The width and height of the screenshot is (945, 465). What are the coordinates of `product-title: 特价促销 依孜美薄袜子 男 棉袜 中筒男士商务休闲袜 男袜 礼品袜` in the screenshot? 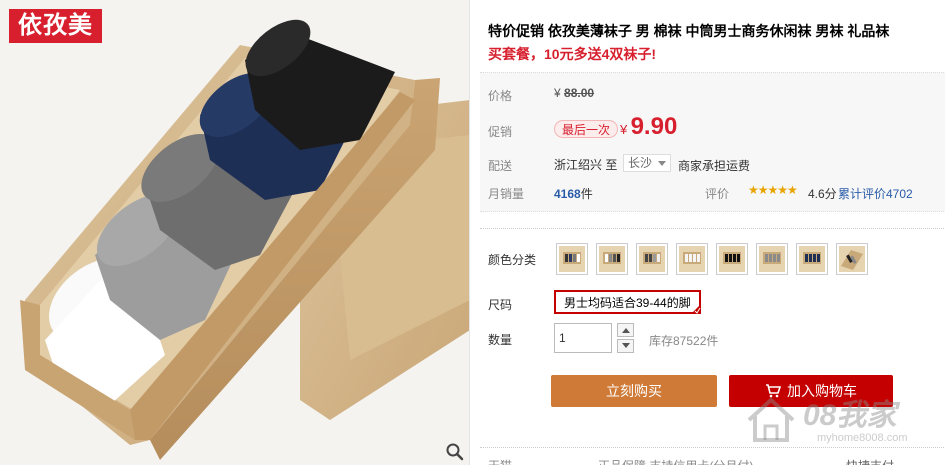 It's located at (689, 31).